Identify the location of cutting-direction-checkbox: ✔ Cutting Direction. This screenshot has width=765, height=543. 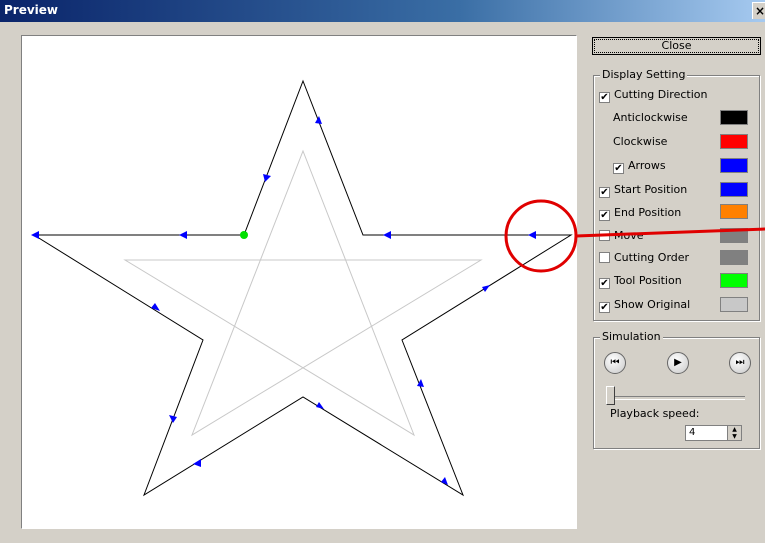
(653, 95).